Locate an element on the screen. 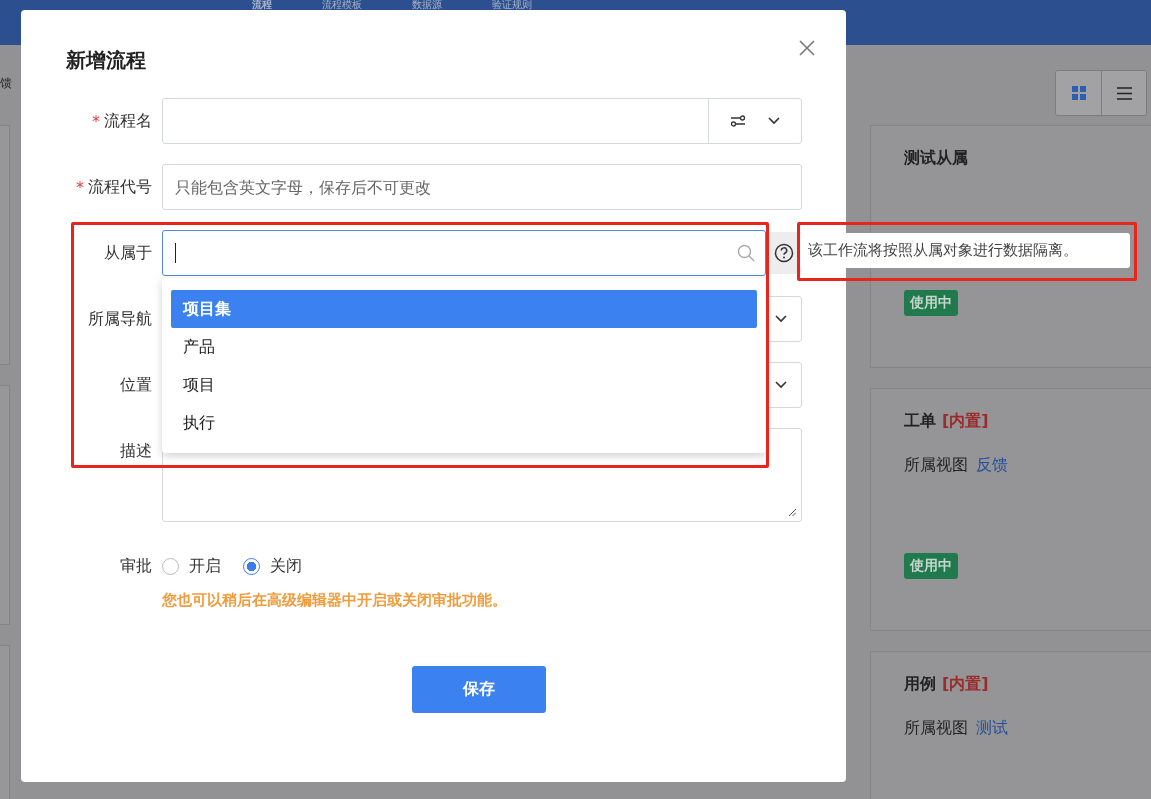 The height and width of the screenshot is (799, 1151). card-title: 测试从属 is located at coordinates (936, 158).